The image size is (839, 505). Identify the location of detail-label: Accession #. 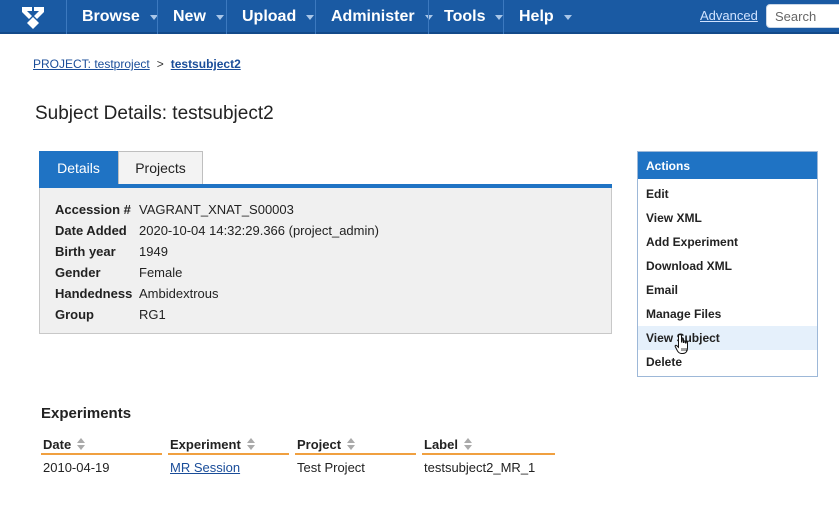
(93, 209).